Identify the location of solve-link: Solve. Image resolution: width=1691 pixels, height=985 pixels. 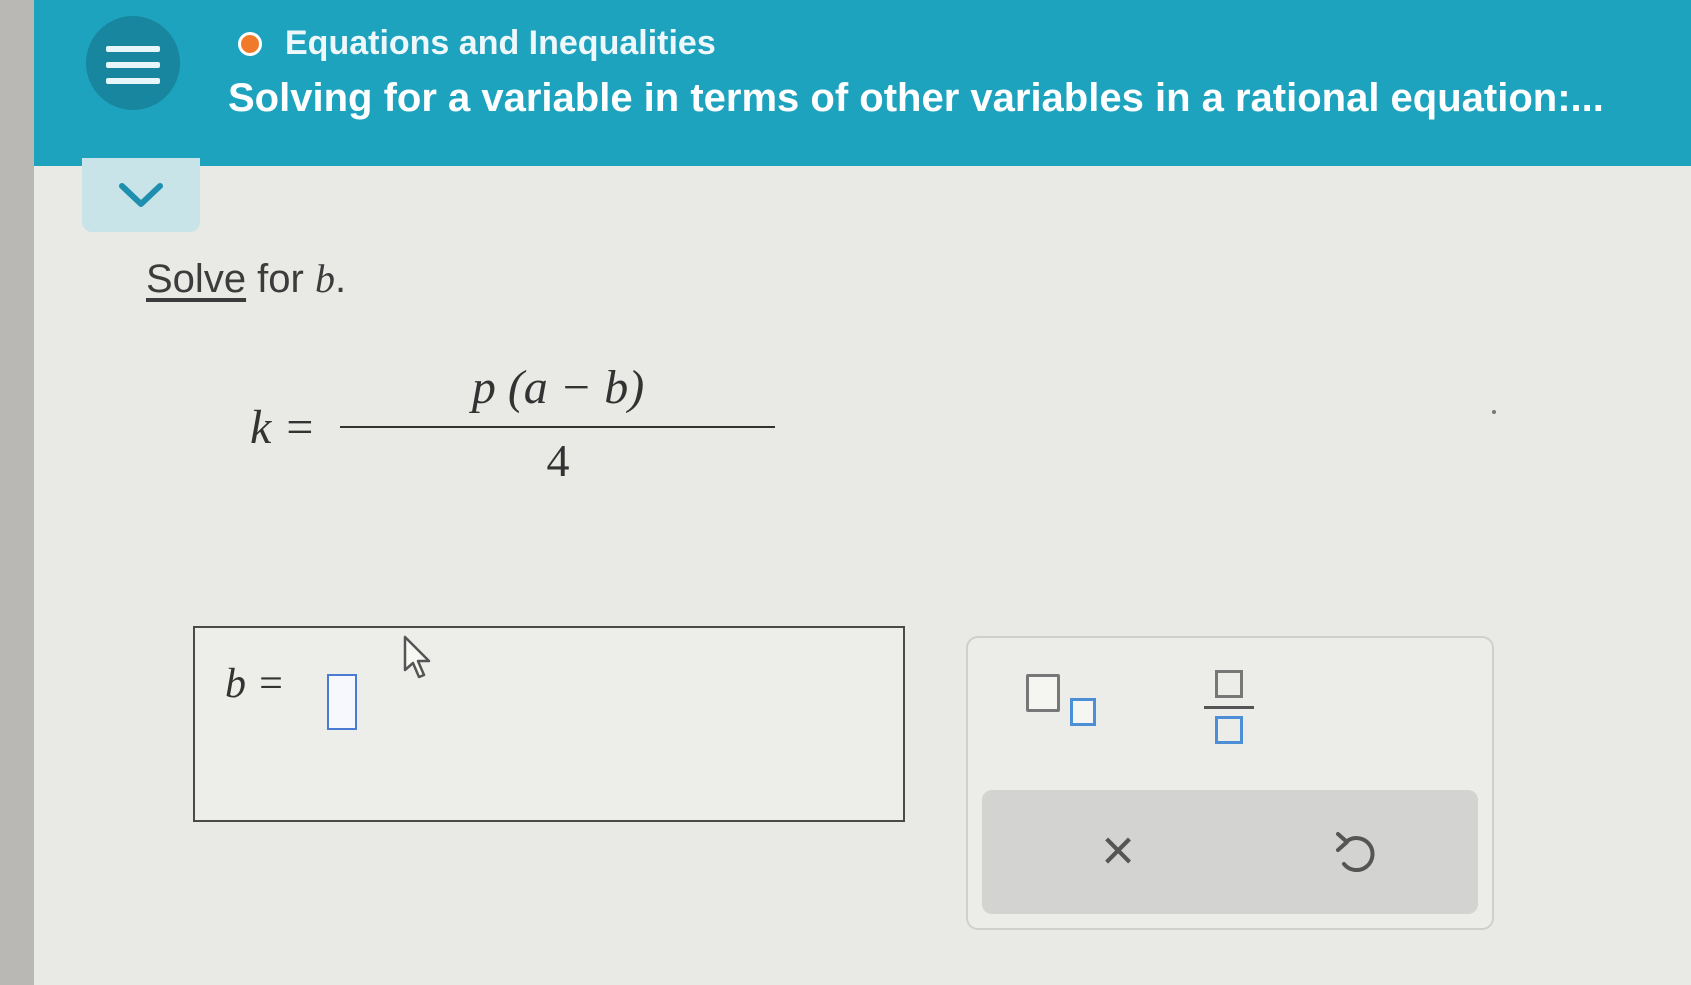
(196, 279).